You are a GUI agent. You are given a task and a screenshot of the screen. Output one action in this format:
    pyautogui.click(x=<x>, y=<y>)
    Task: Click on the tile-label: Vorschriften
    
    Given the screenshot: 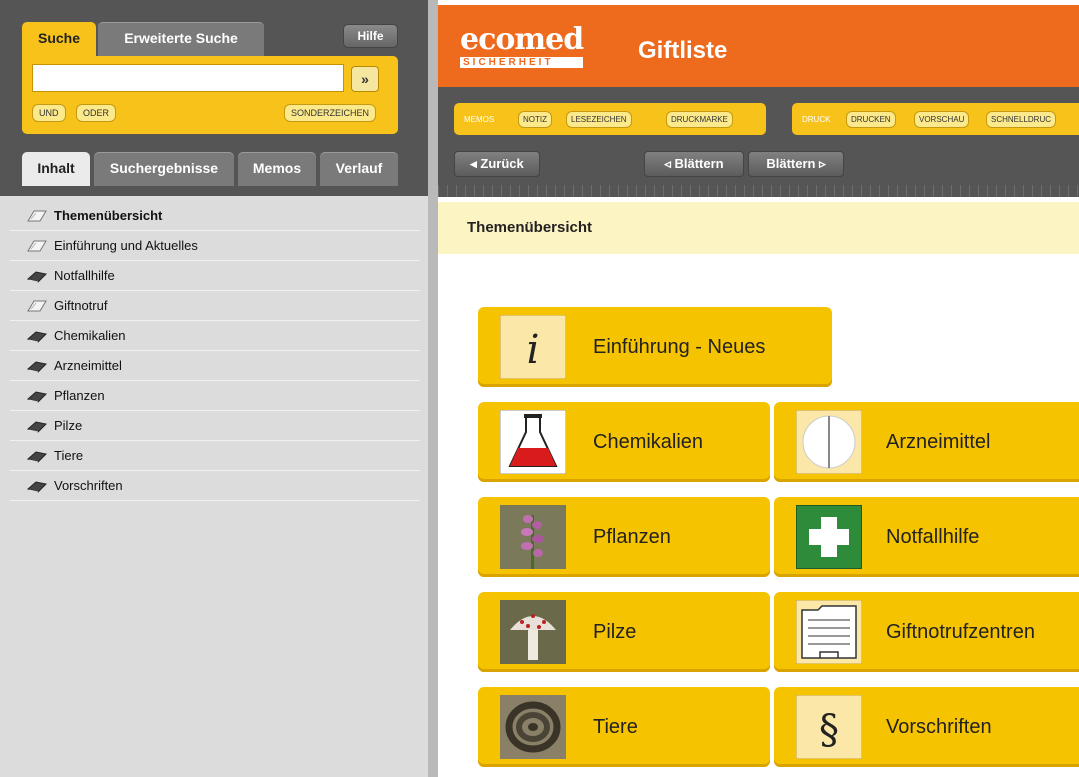 What is the action you would take?
    pyautogui.click(x=939, y=727)
    